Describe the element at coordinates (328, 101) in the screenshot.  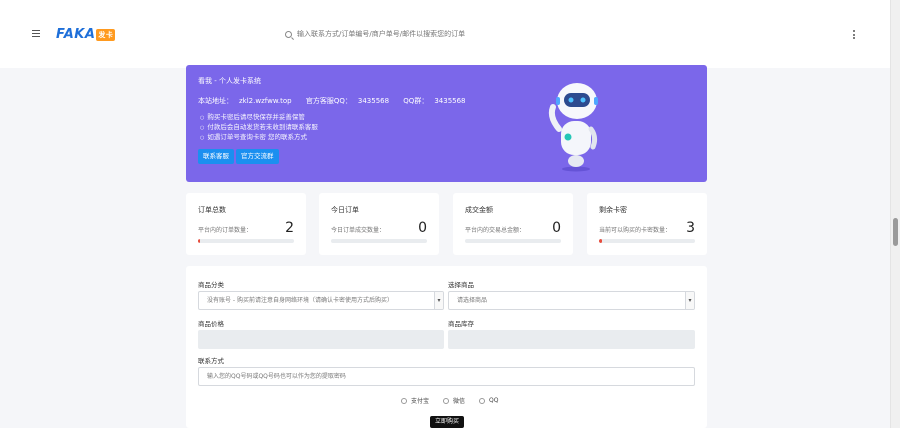
I see `qq-official-label: 官方客服QQ：` at that location.